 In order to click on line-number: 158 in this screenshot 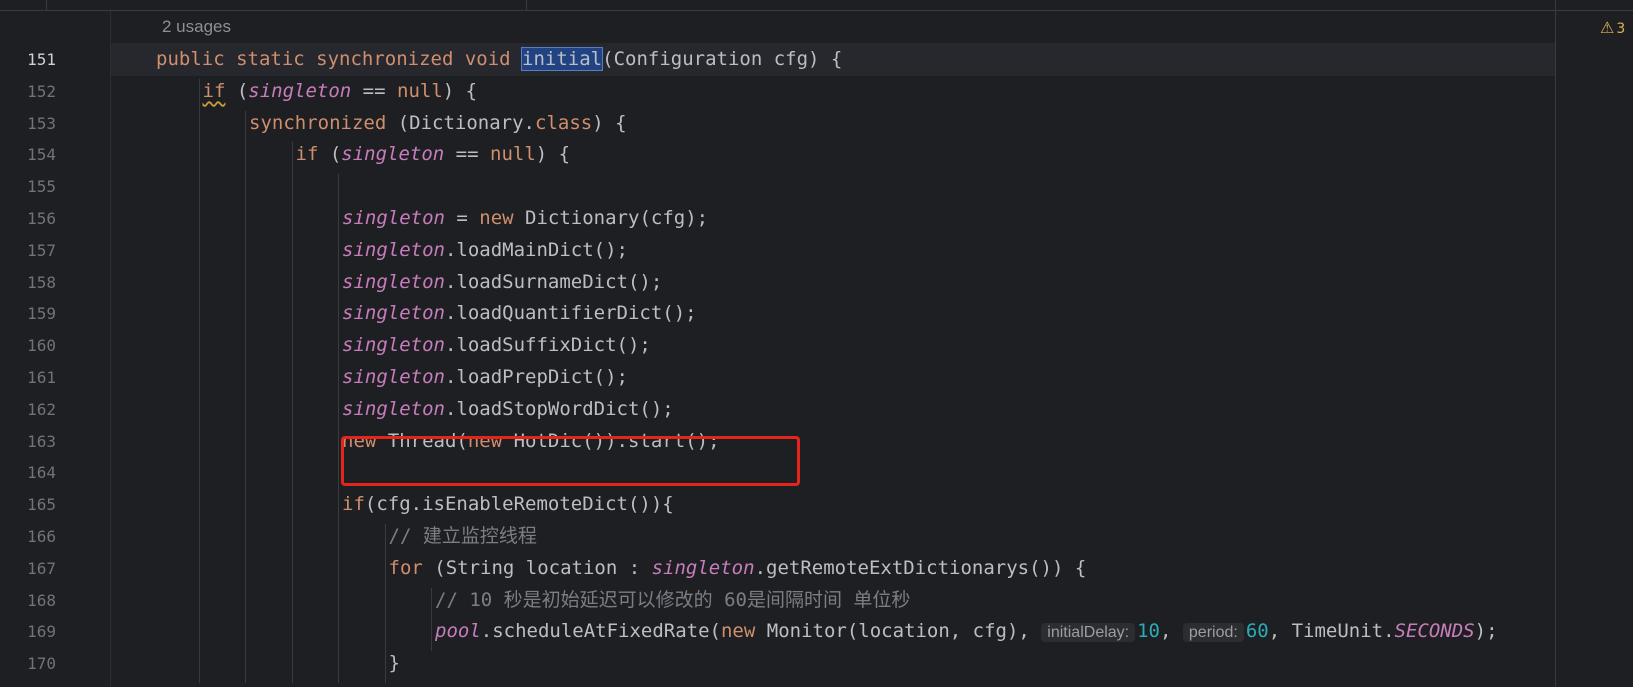, I will do `click(28, 282)`.